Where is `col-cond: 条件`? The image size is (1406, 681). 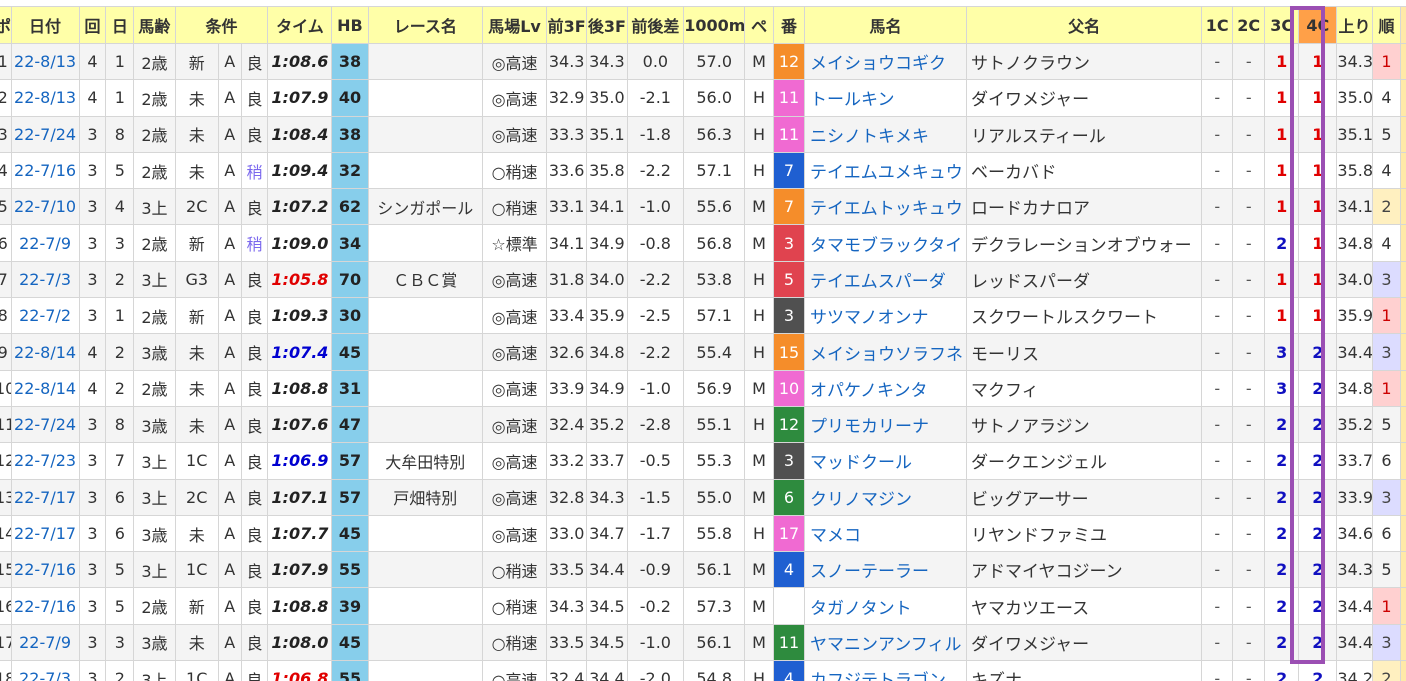
col-cond: 条件 is located at coordinates (221, 25).